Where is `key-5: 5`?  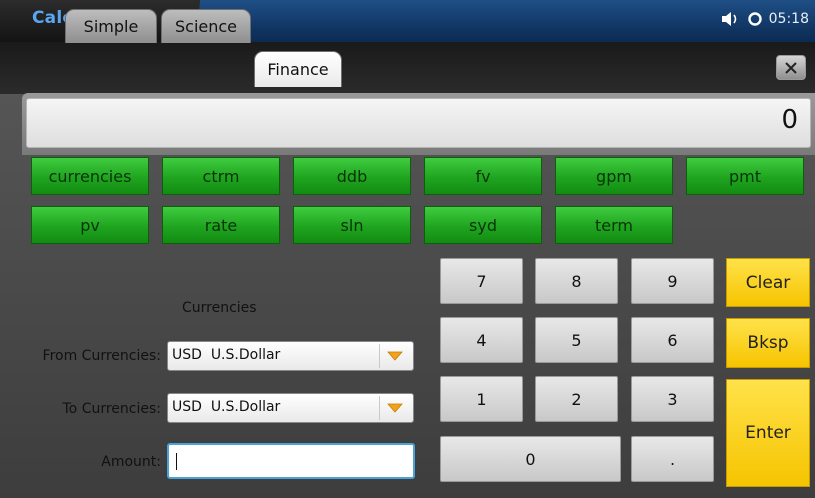 key-5: 5 is located at coordinates (576, 340).